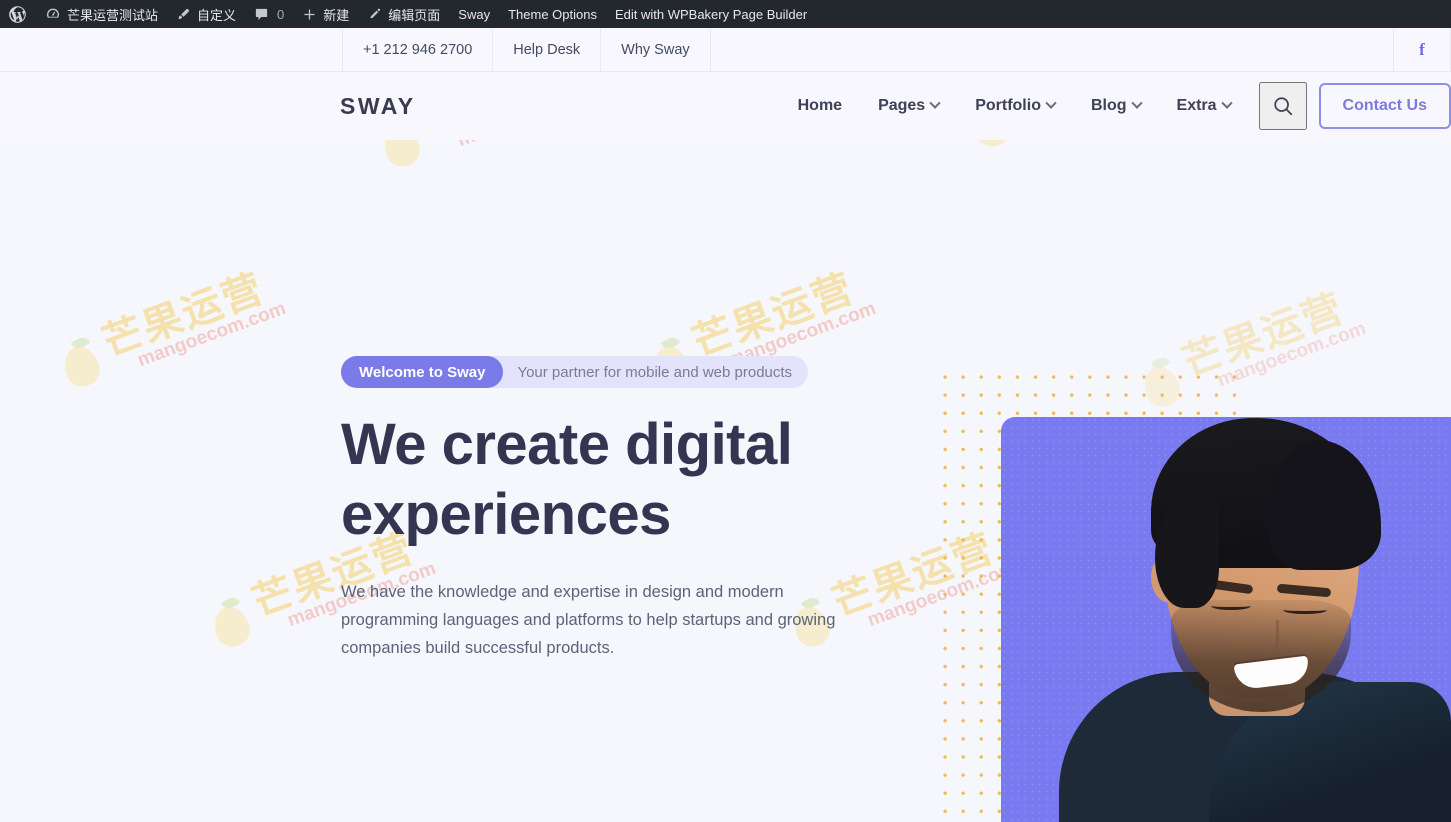 This screenshot has height=822, width=1451. What do you see at coordinates (901, 106) in the screenshot?
I see `nav-label: Pages` at bounding box center [901, 106].